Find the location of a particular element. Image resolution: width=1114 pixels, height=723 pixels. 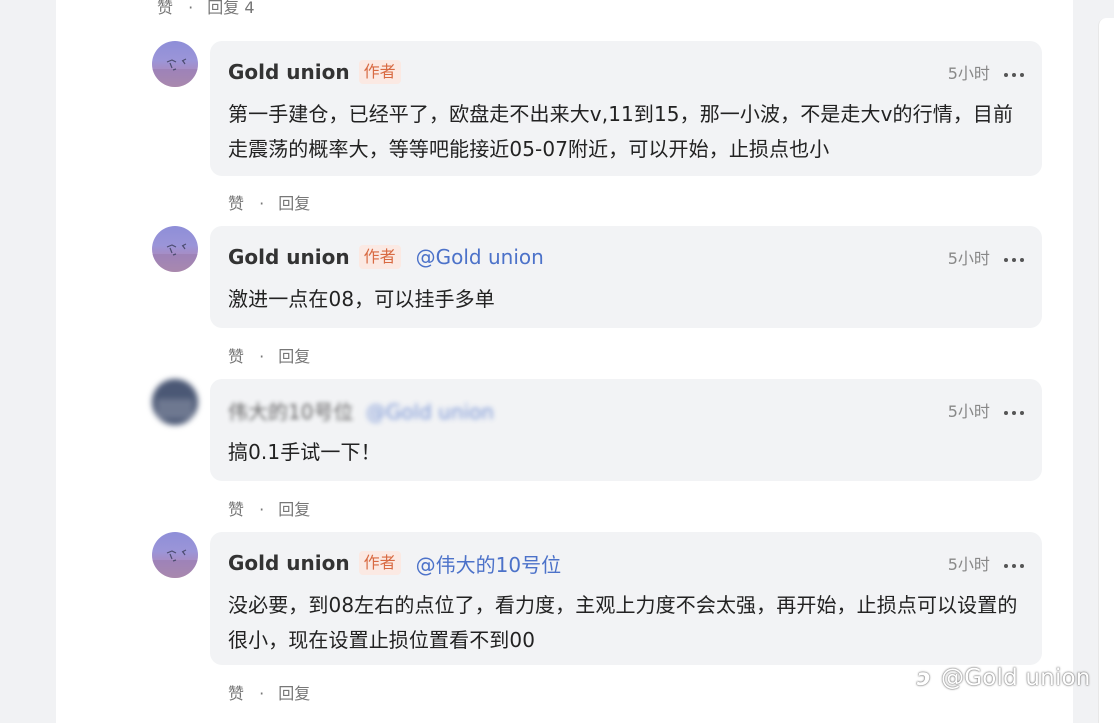

comment-header: 伟大的10号位 @Gold union 5小时 is located at coordinates (626, 410).